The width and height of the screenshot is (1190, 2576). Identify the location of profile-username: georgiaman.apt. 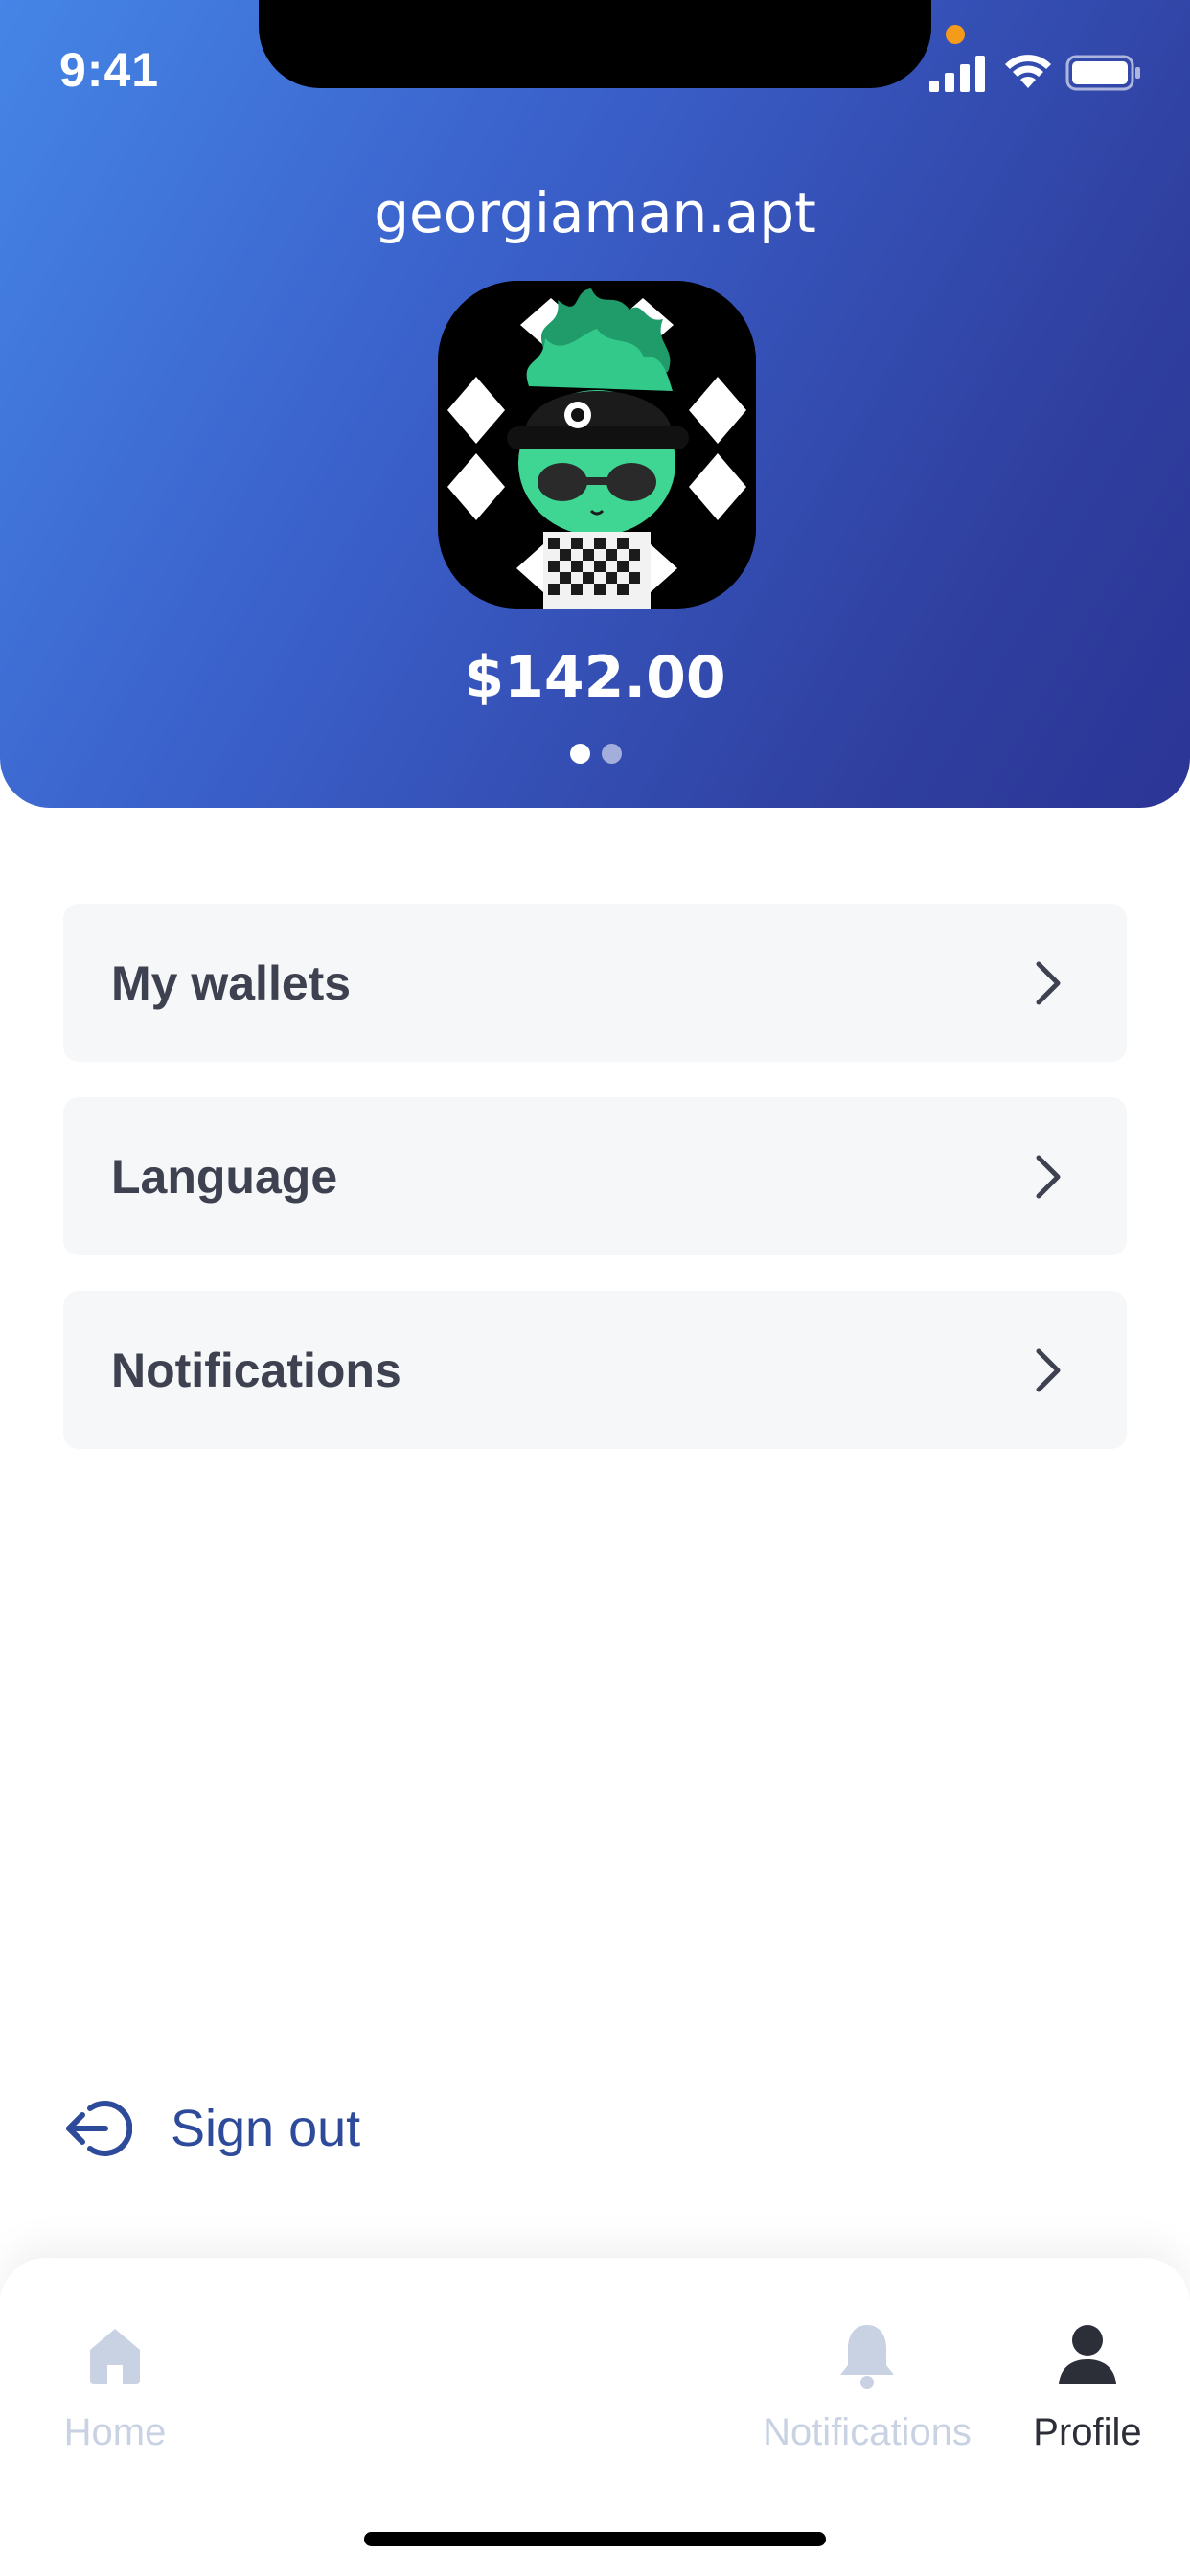
(595, 212).